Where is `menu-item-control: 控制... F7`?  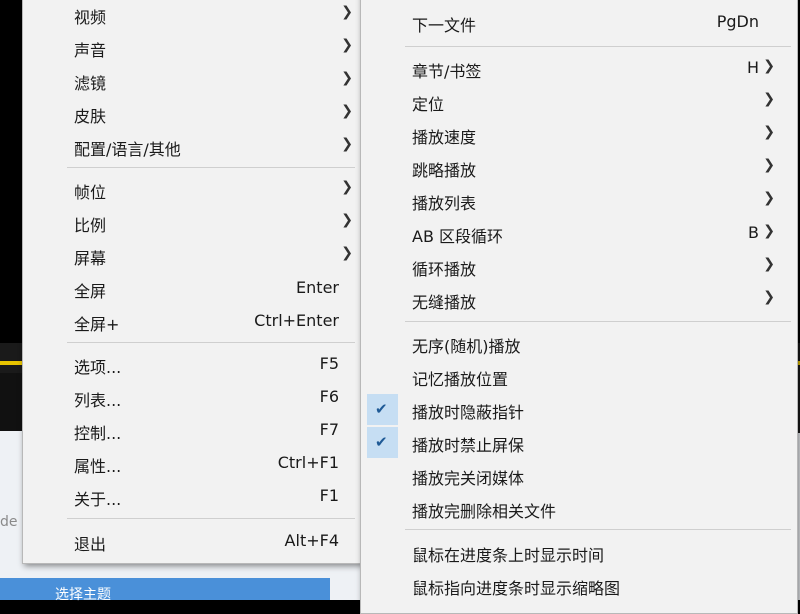 menu-item-control: 控制... F7 is located at coordinates (192, 430).